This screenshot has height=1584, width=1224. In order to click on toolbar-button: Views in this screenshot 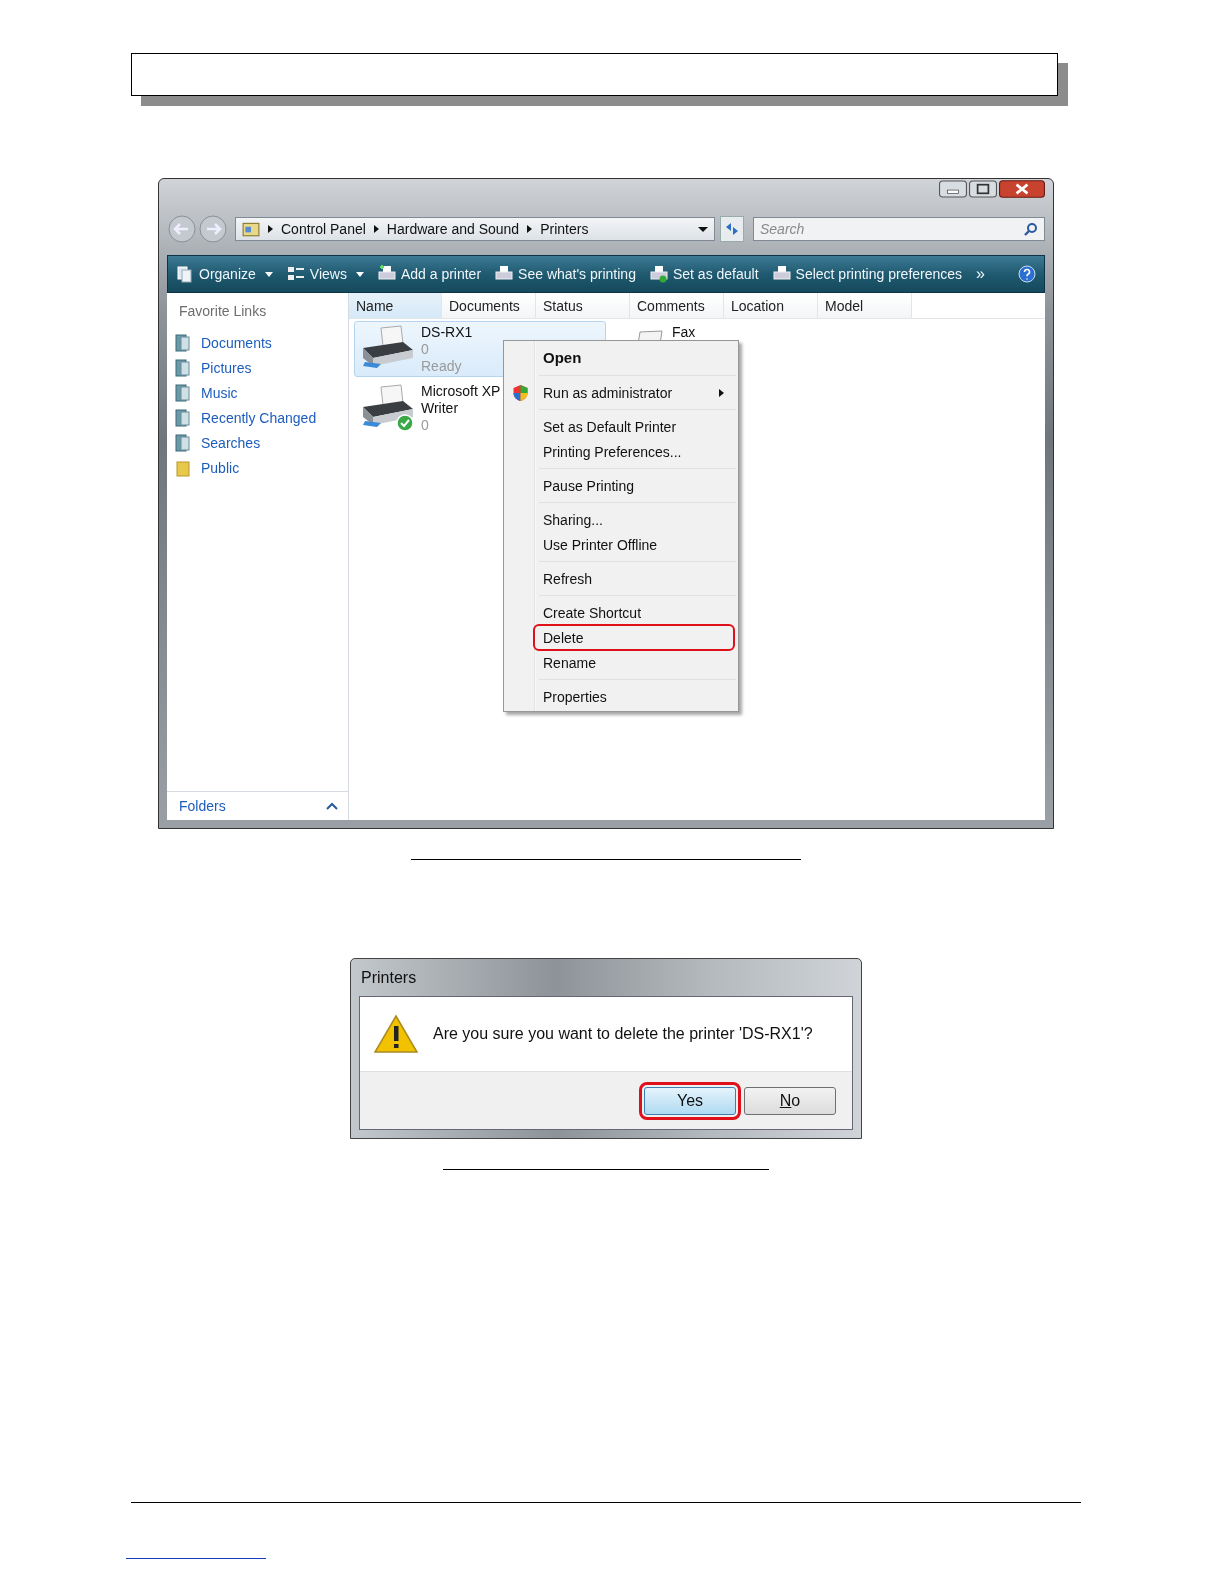, I will do `click(325, 274)`.